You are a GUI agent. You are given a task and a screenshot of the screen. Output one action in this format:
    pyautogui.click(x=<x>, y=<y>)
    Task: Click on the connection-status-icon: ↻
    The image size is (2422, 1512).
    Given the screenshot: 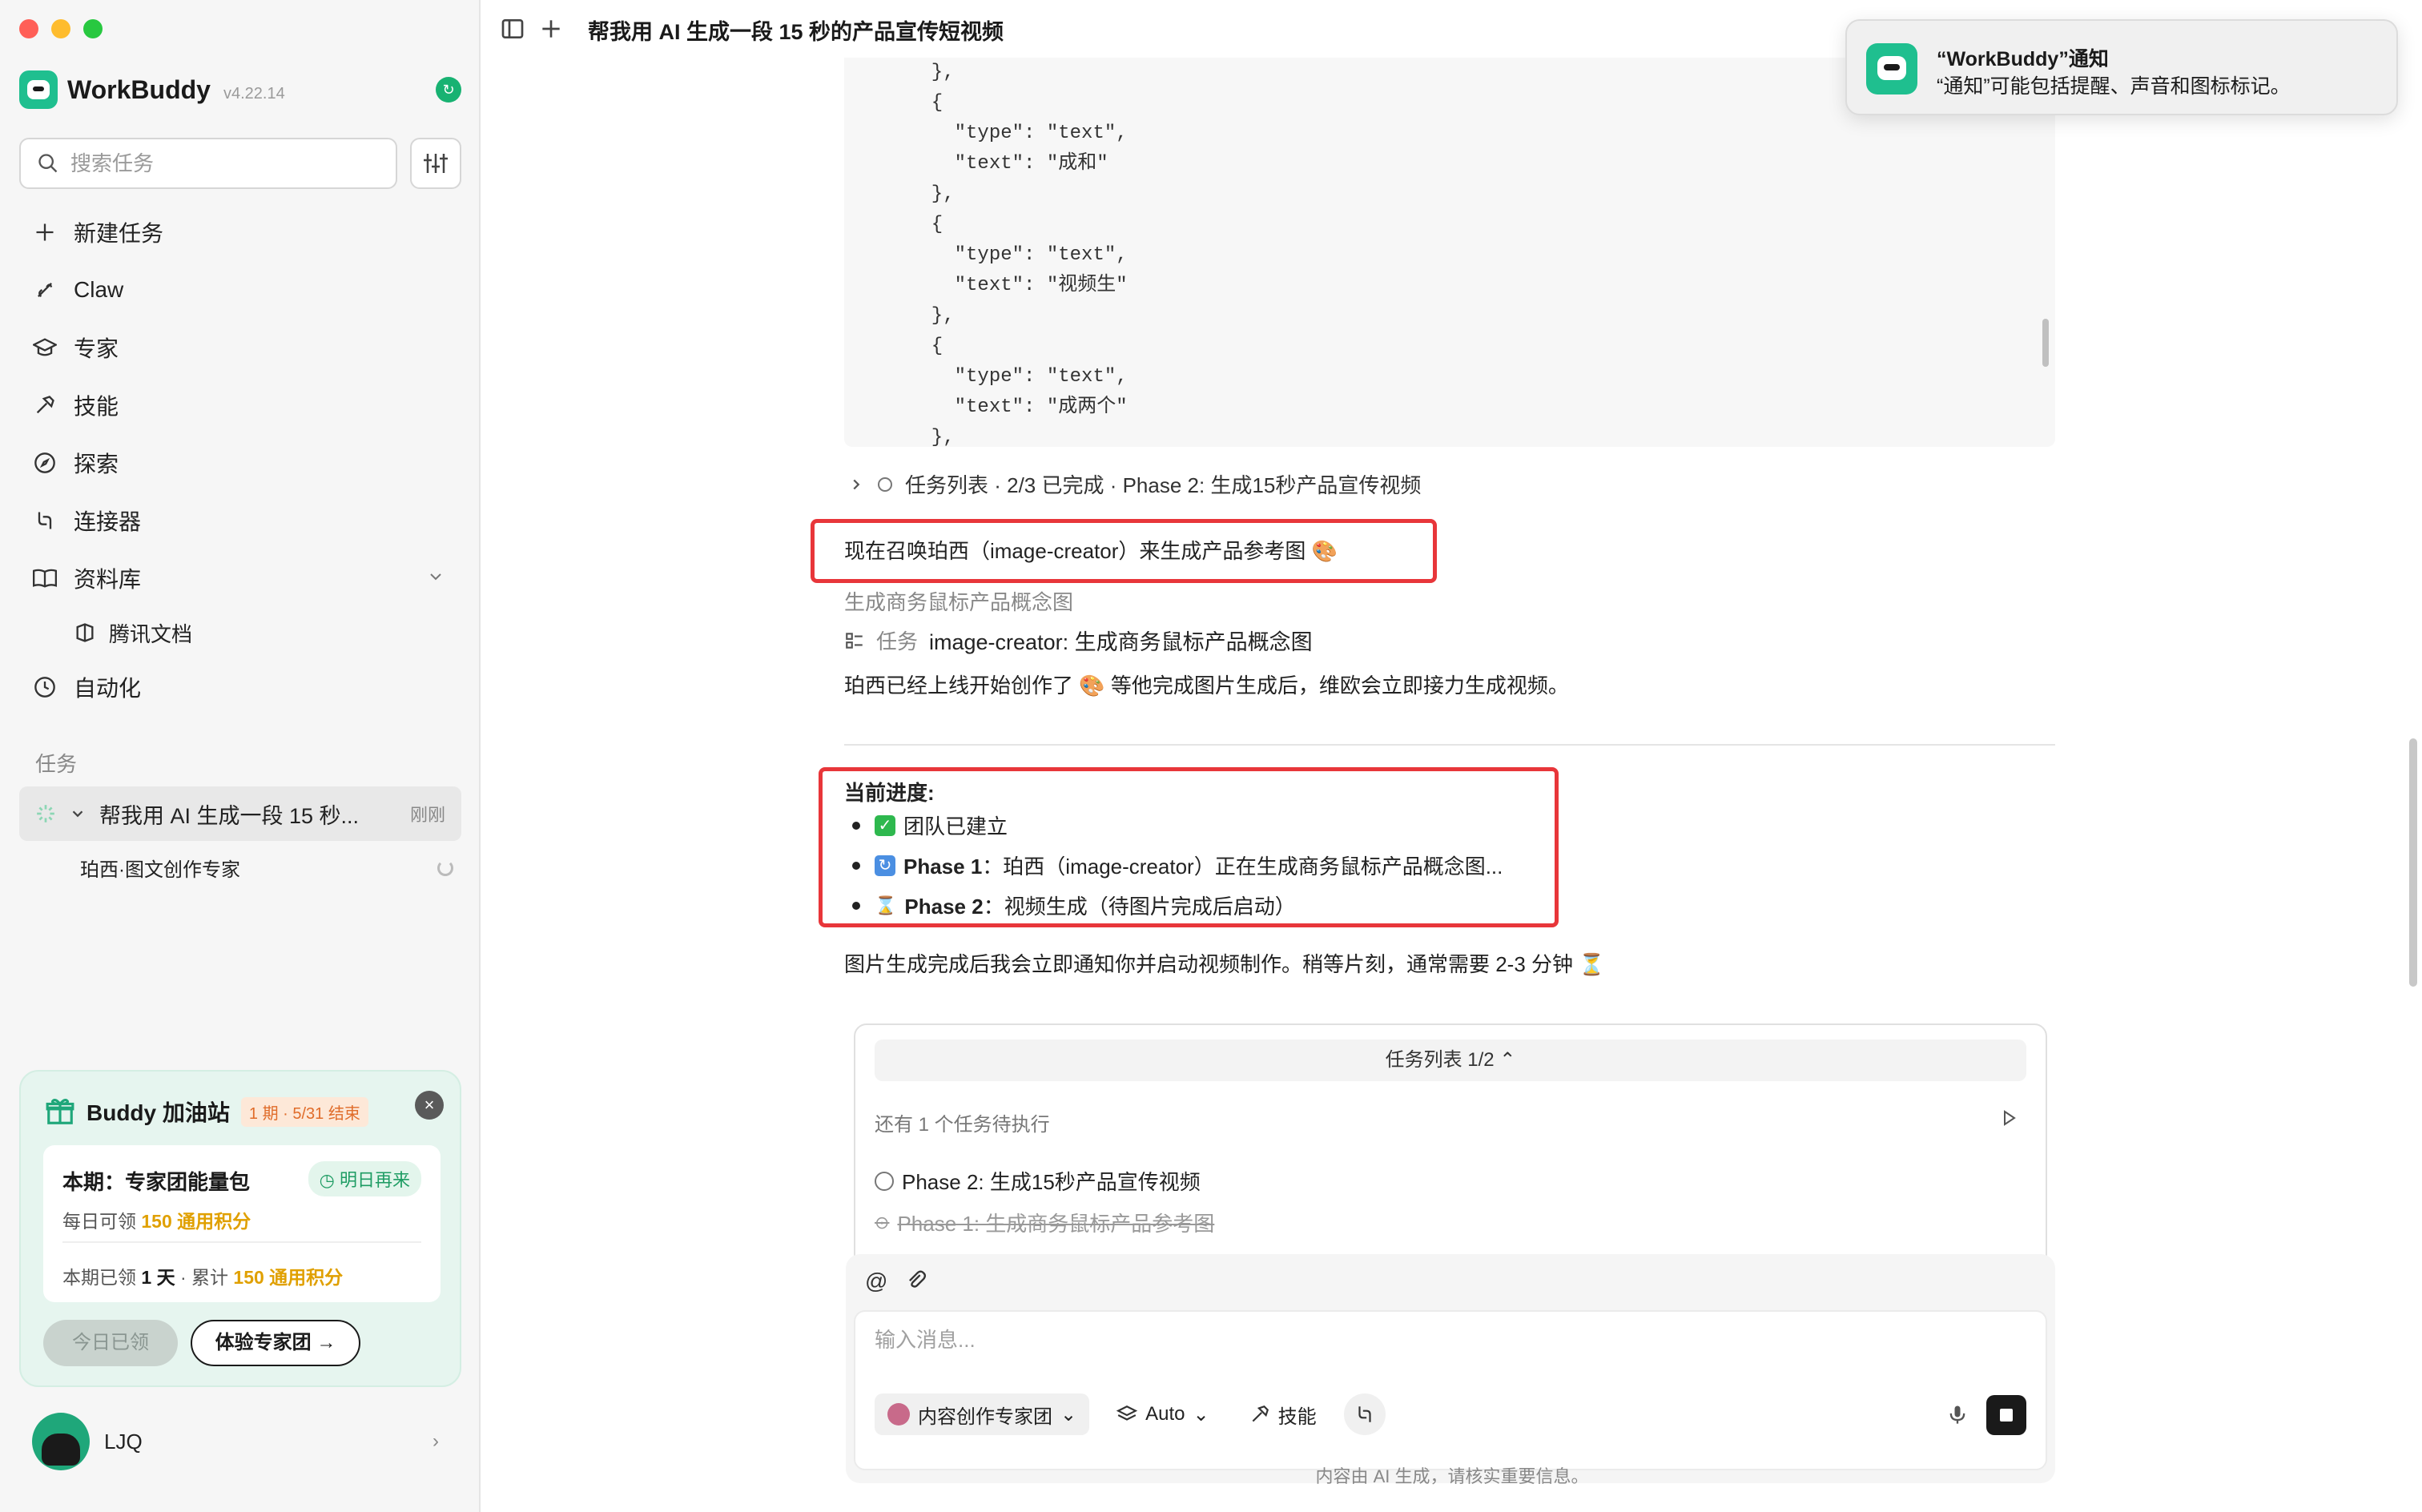 What is the action you would take?
    pyautogui.click(x=448, y=90)
    